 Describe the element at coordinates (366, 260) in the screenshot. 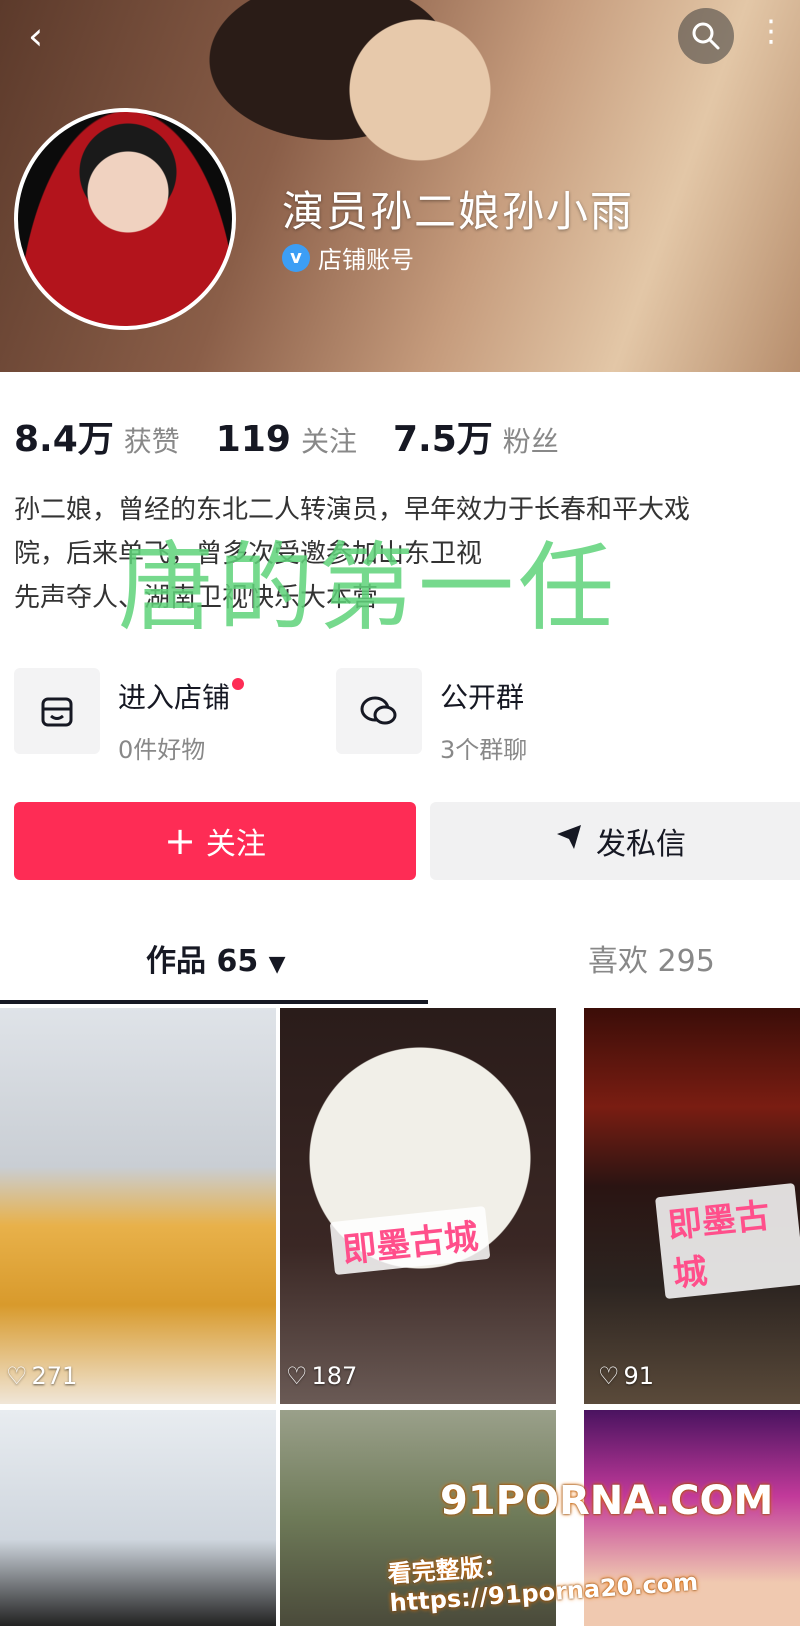

I see `verified-label: 店铺账号` at that location.